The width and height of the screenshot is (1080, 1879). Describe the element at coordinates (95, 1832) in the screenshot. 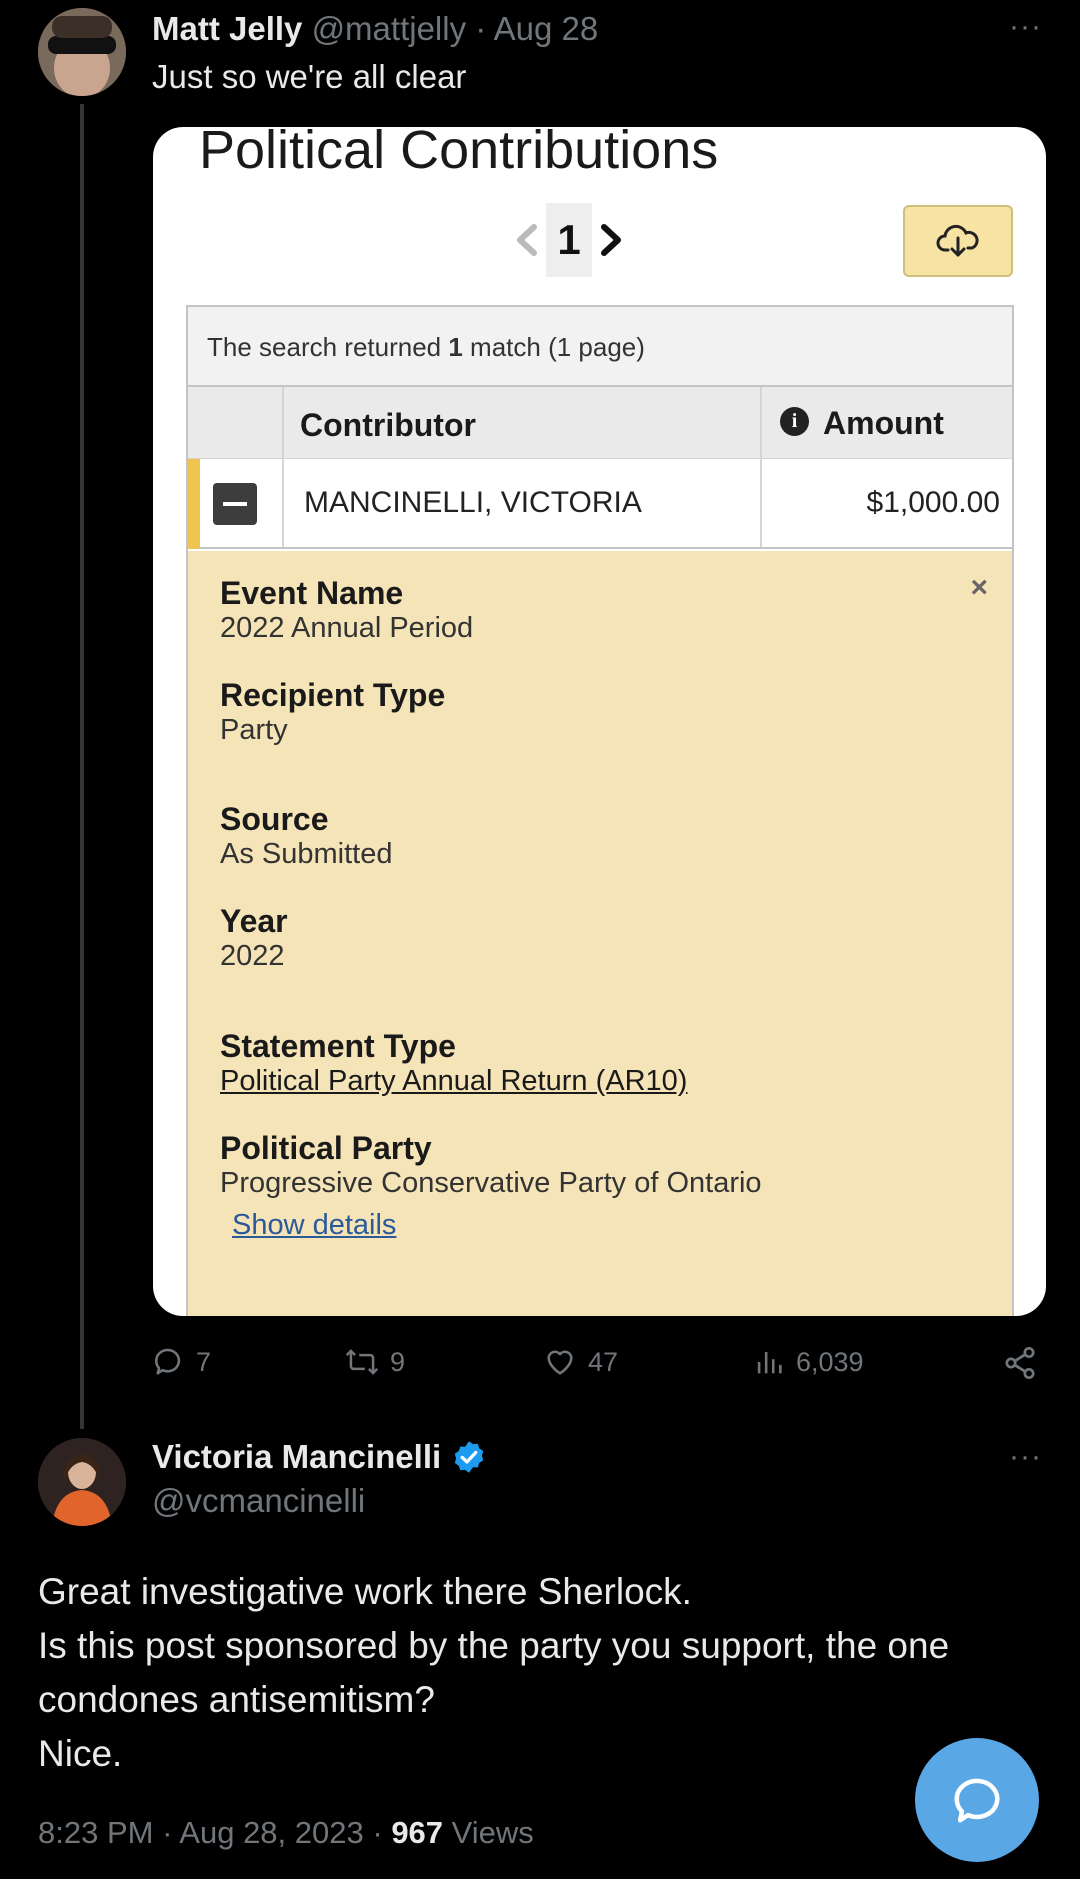

I see `tweet2-time: 8:23 PM` at that location.